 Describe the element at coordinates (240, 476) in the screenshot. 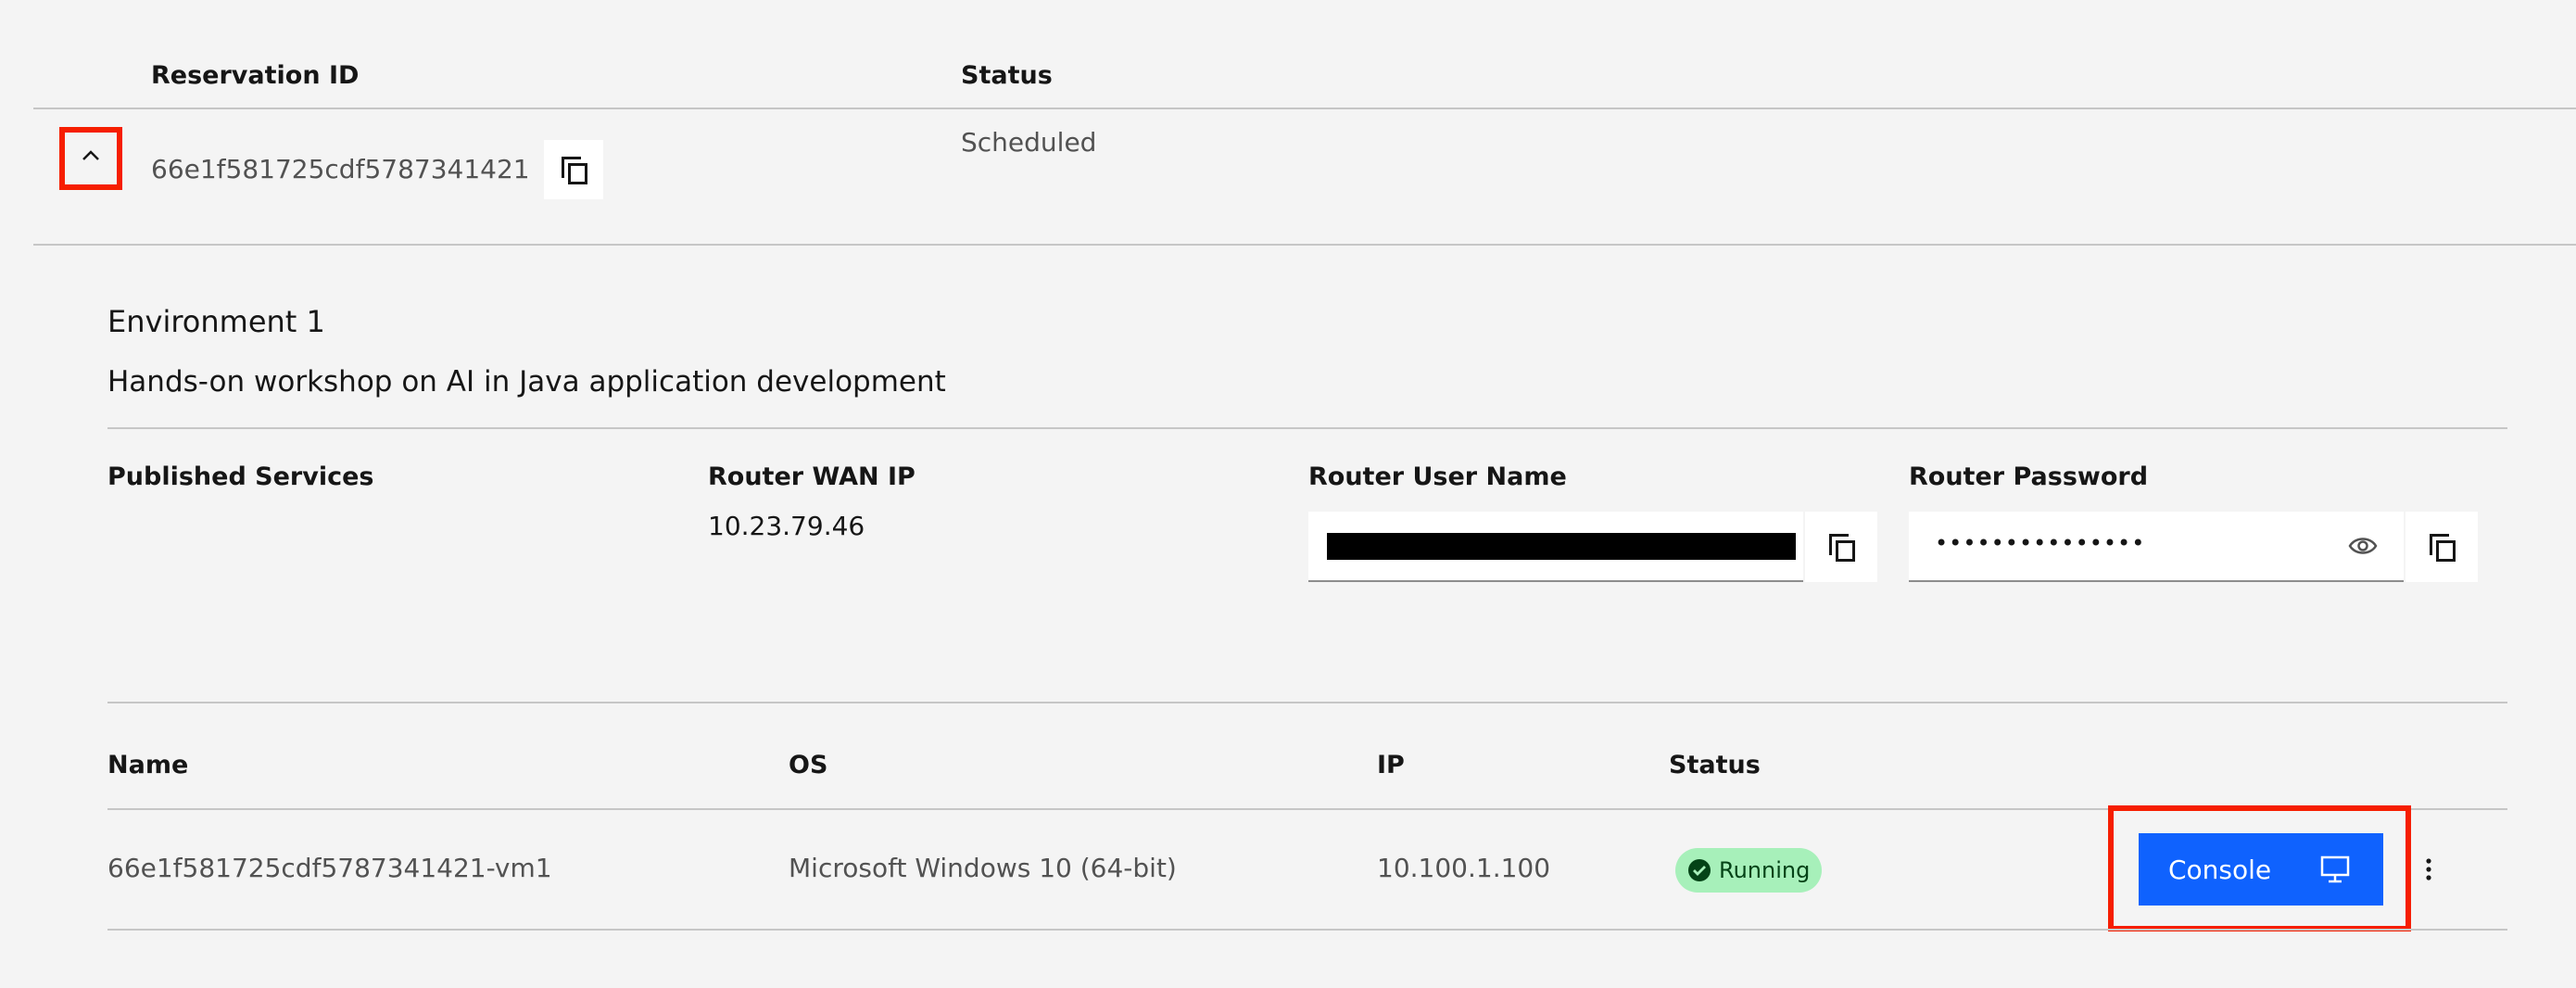

I see `published-services-label: Published Services` at that location.